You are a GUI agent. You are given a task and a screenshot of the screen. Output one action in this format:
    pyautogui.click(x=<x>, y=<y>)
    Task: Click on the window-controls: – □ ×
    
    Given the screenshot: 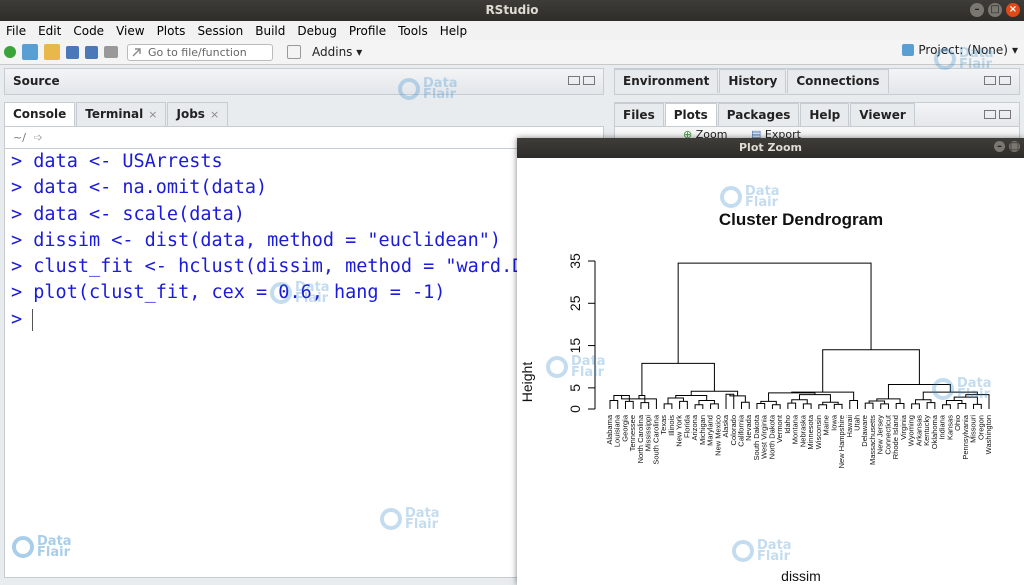 What is the action you would take?
    pyautogui.click(x=995, y=10)
    